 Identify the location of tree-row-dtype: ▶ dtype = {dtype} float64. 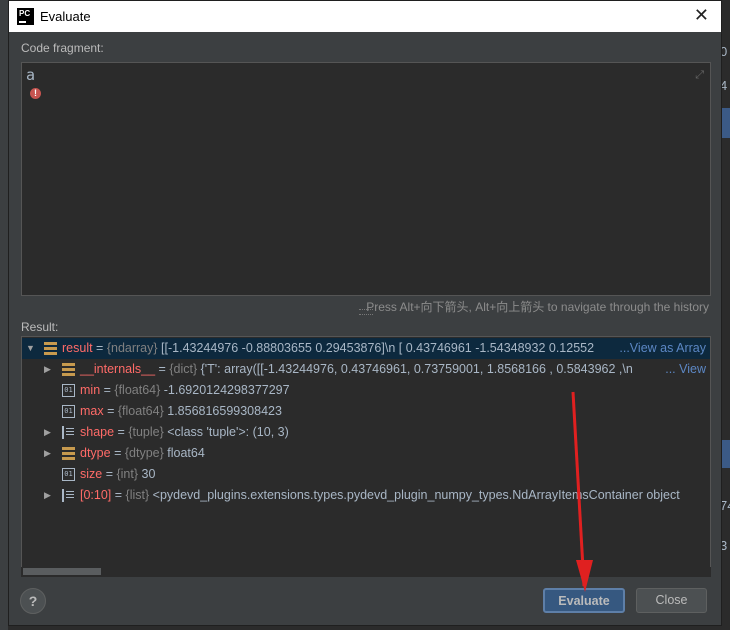
(366, 453).